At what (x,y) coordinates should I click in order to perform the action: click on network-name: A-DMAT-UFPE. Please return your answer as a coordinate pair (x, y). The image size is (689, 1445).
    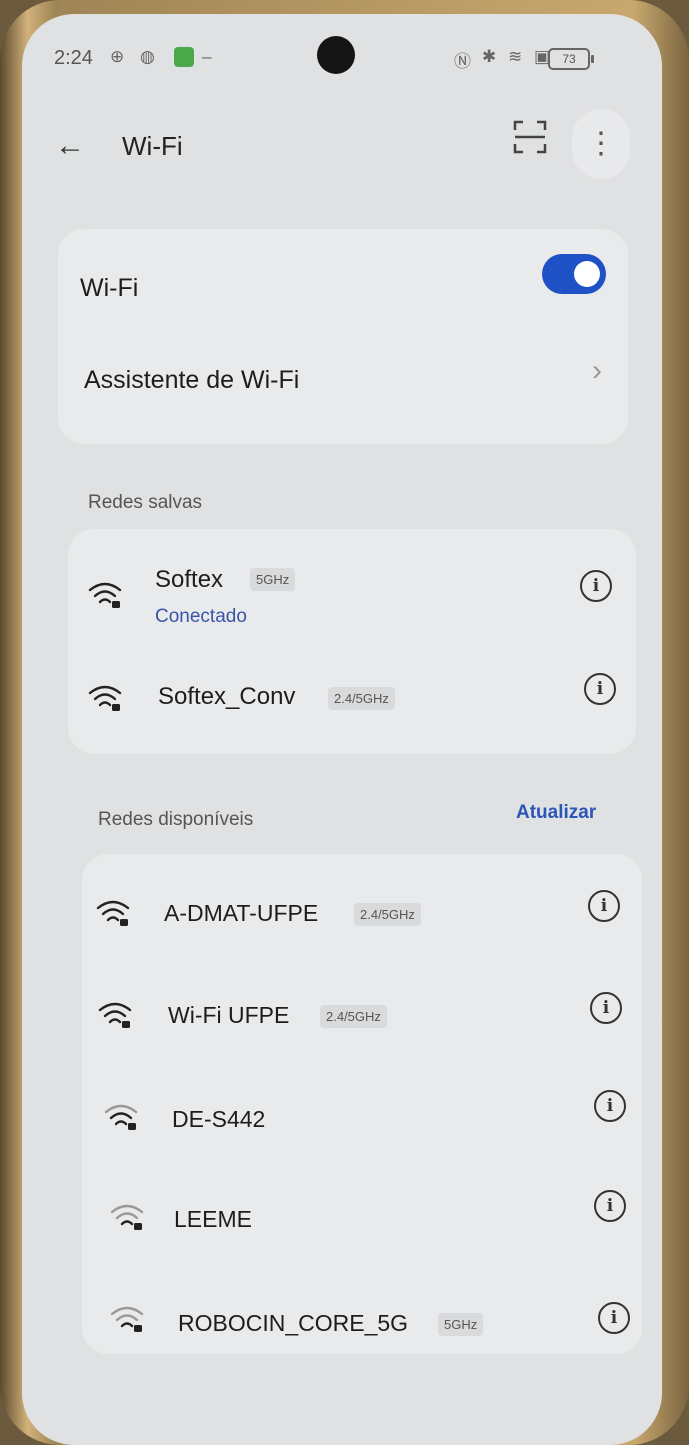
    Looking at the image, I should click on (241, 913).